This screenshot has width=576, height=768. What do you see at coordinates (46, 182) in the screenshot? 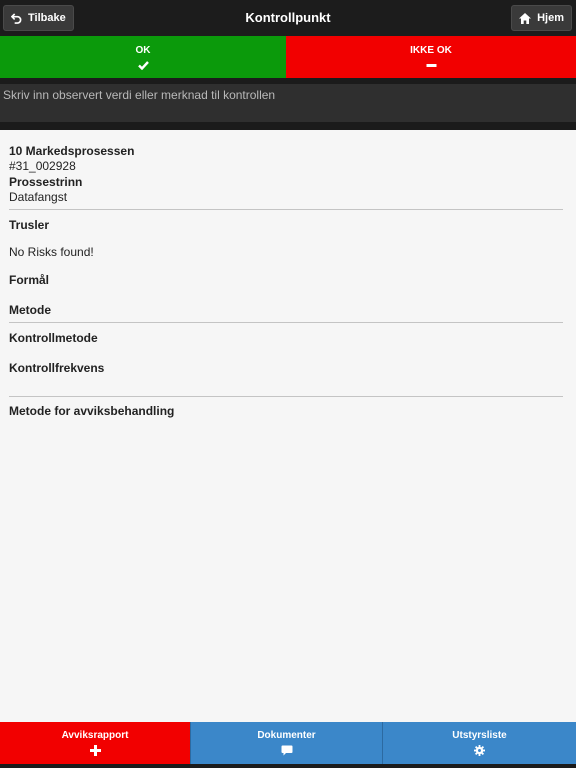
I see `step-heading: Prossestrinn` at bounding box center [46, 182].